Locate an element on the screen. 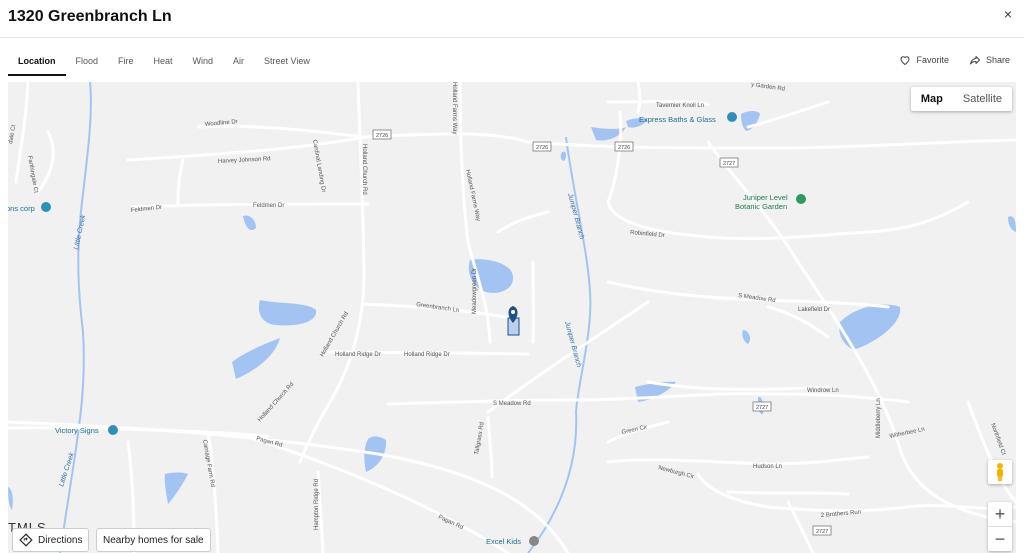 This screenshot has height=553, width=1024. map-type-control: Map Satellite is located at coordinates (961, 99).